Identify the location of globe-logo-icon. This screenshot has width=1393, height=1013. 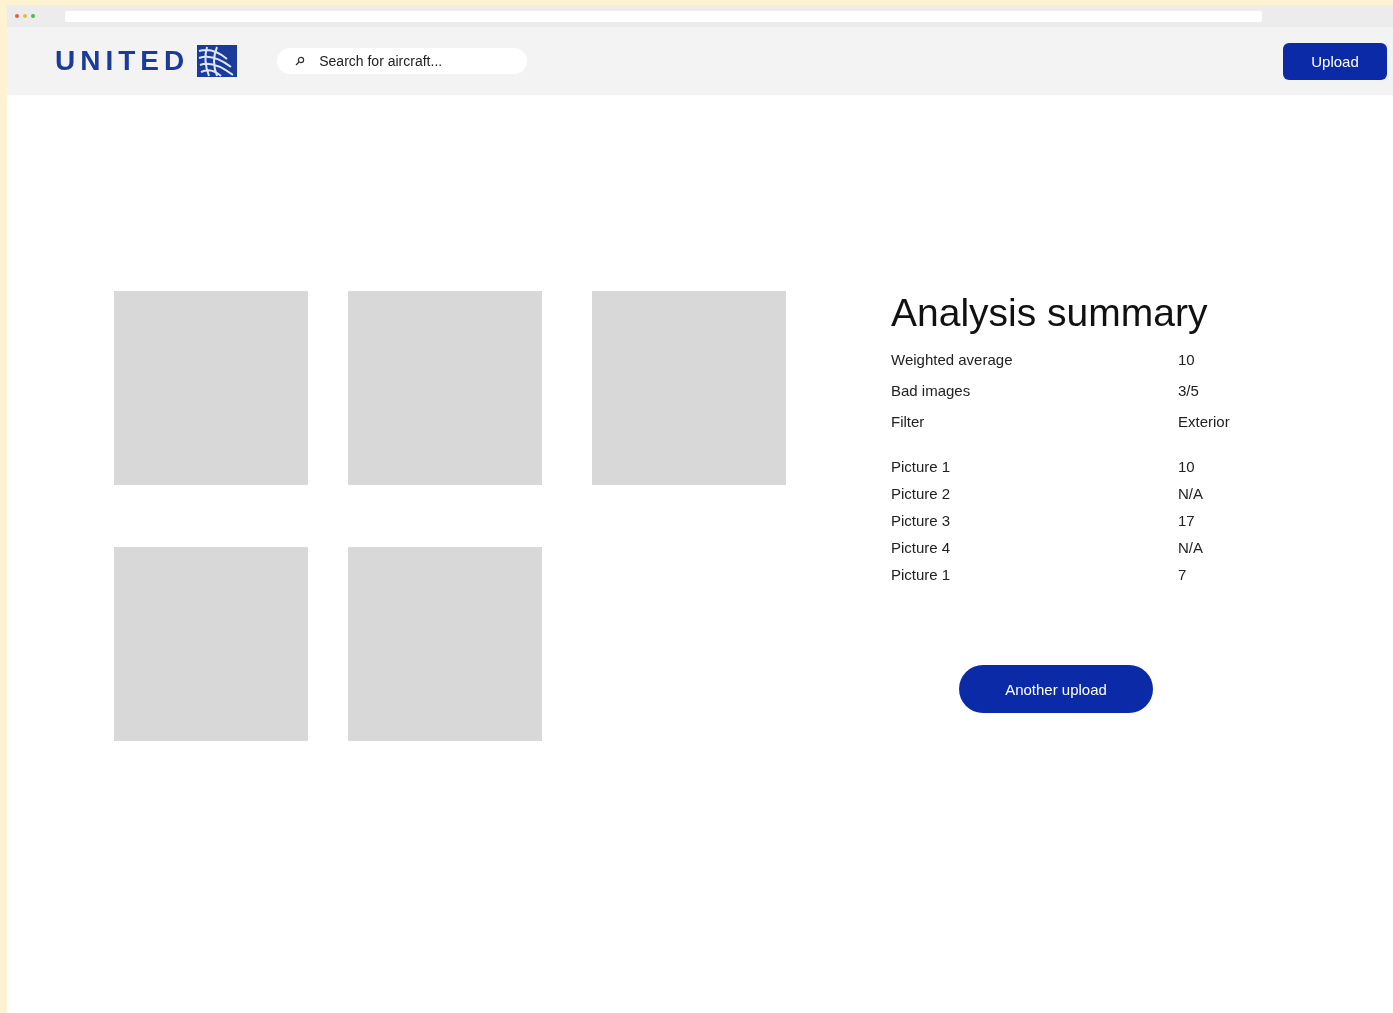
(217, 61).